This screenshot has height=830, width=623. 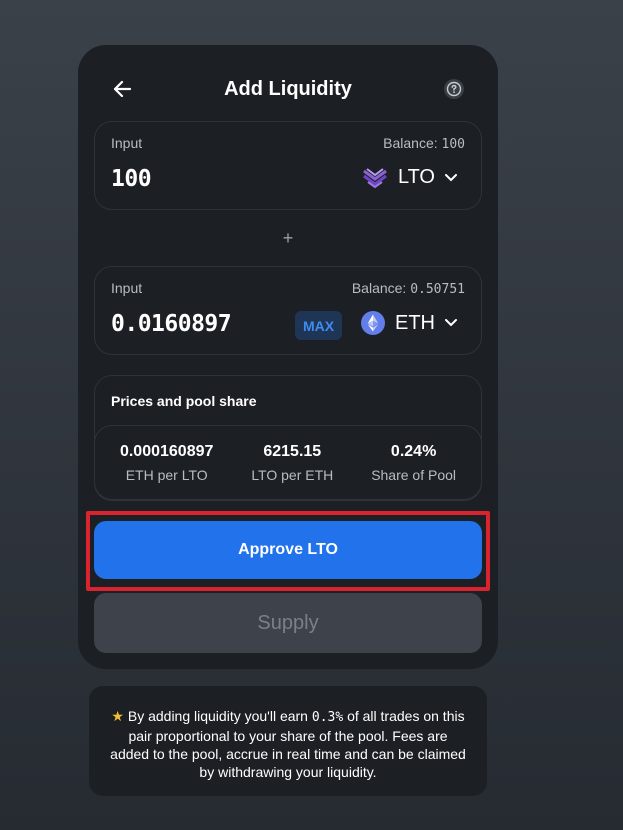 I want to click on balance-text: Balance: 100, so click(x=424, y=143).